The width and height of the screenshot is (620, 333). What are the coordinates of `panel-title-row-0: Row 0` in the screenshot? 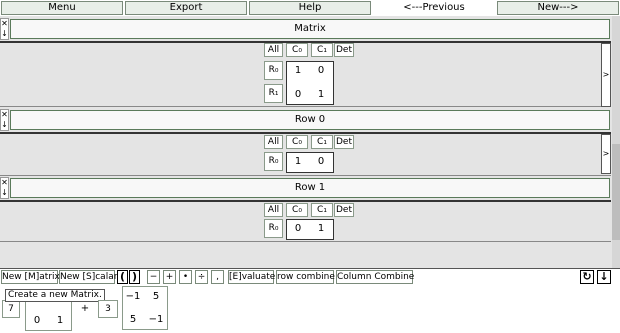 It's located at (310, 120).